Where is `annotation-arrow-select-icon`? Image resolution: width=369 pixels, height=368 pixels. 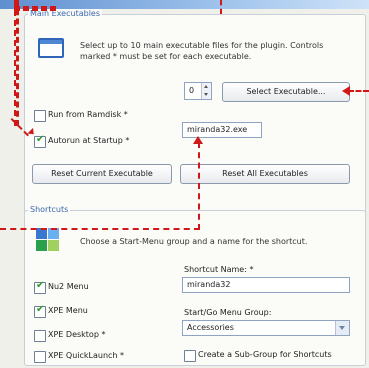 annotation-arrow-select-icon is located at coordinates (346, 91).